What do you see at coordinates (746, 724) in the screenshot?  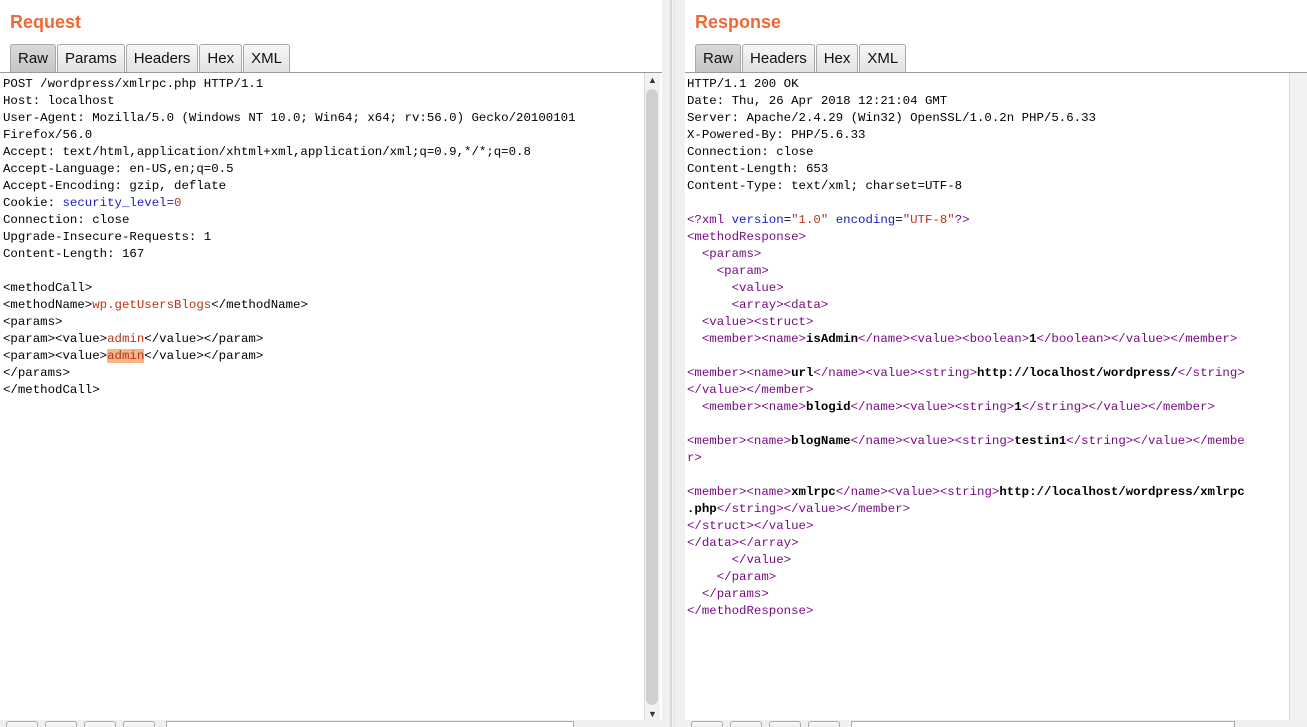 I see `response-prev-button` at bounding box center [746, 724].